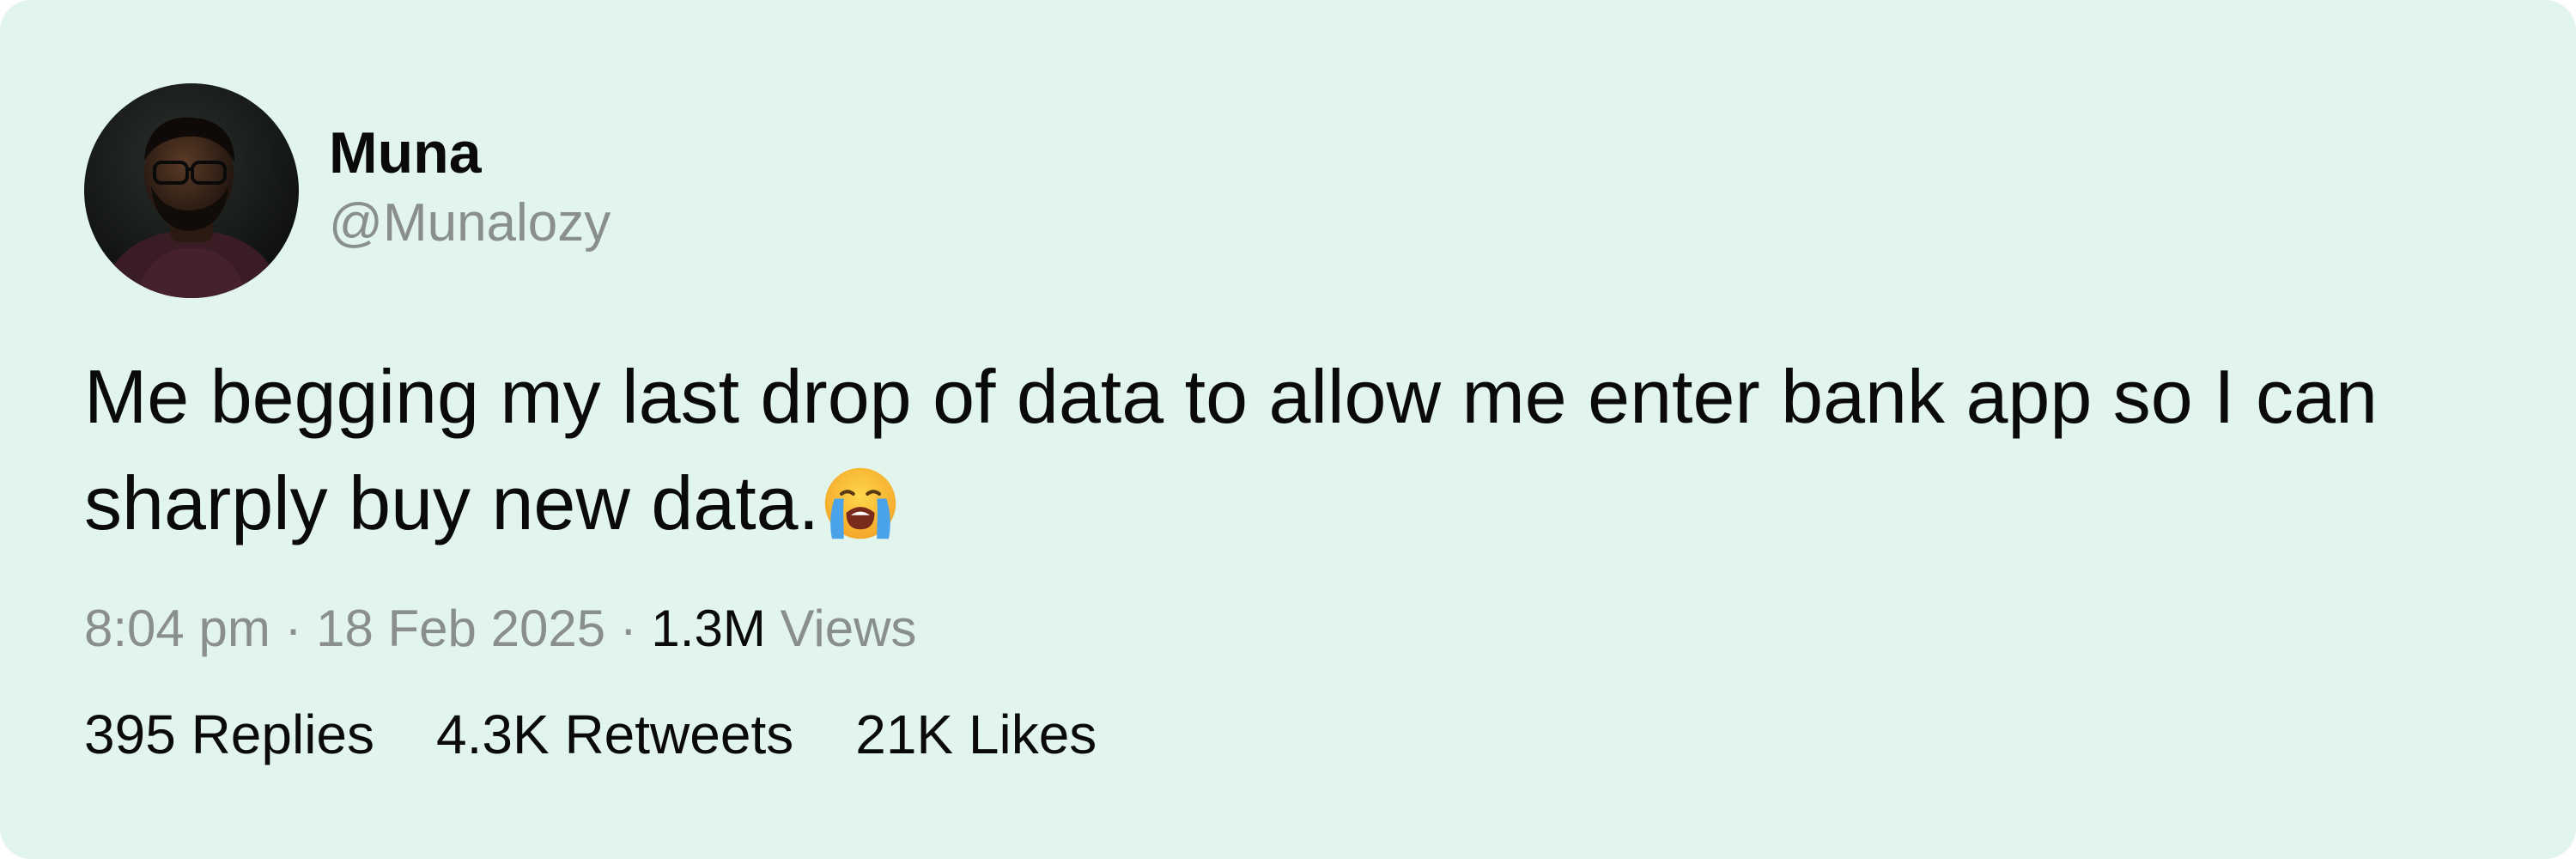 This screenshot has width=2576, height=859. Describe the element at coordinates (860, 503) in the screenshot. I see `loudly-crying-face-icon` at that location.